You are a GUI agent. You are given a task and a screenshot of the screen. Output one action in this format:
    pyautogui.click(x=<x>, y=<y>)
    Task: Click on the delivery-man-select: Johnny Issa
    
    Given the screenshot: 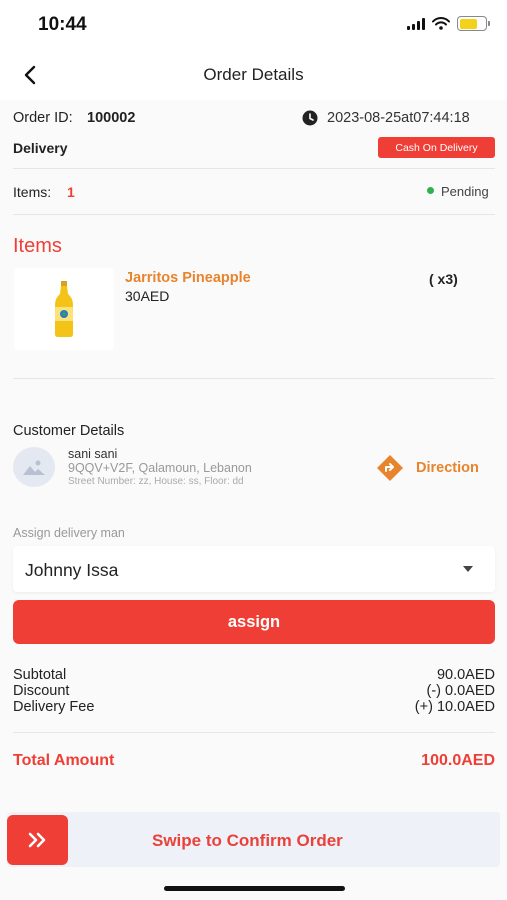 What is the action you would take?
    pyautogui.click(x=254, y=569)
    